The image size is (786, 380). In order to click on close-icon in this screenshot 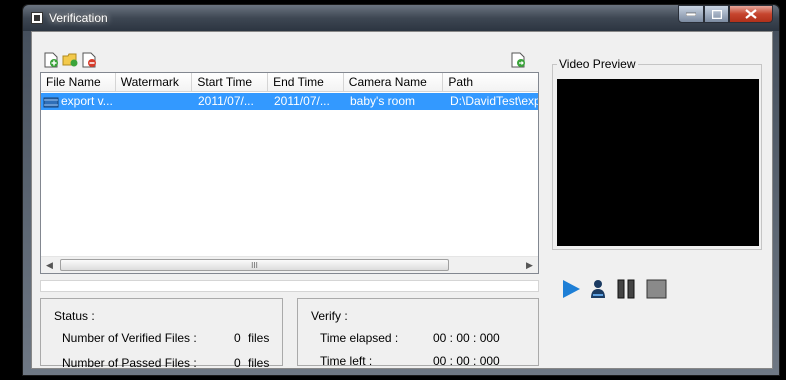, I will do `click(751, 14)`.